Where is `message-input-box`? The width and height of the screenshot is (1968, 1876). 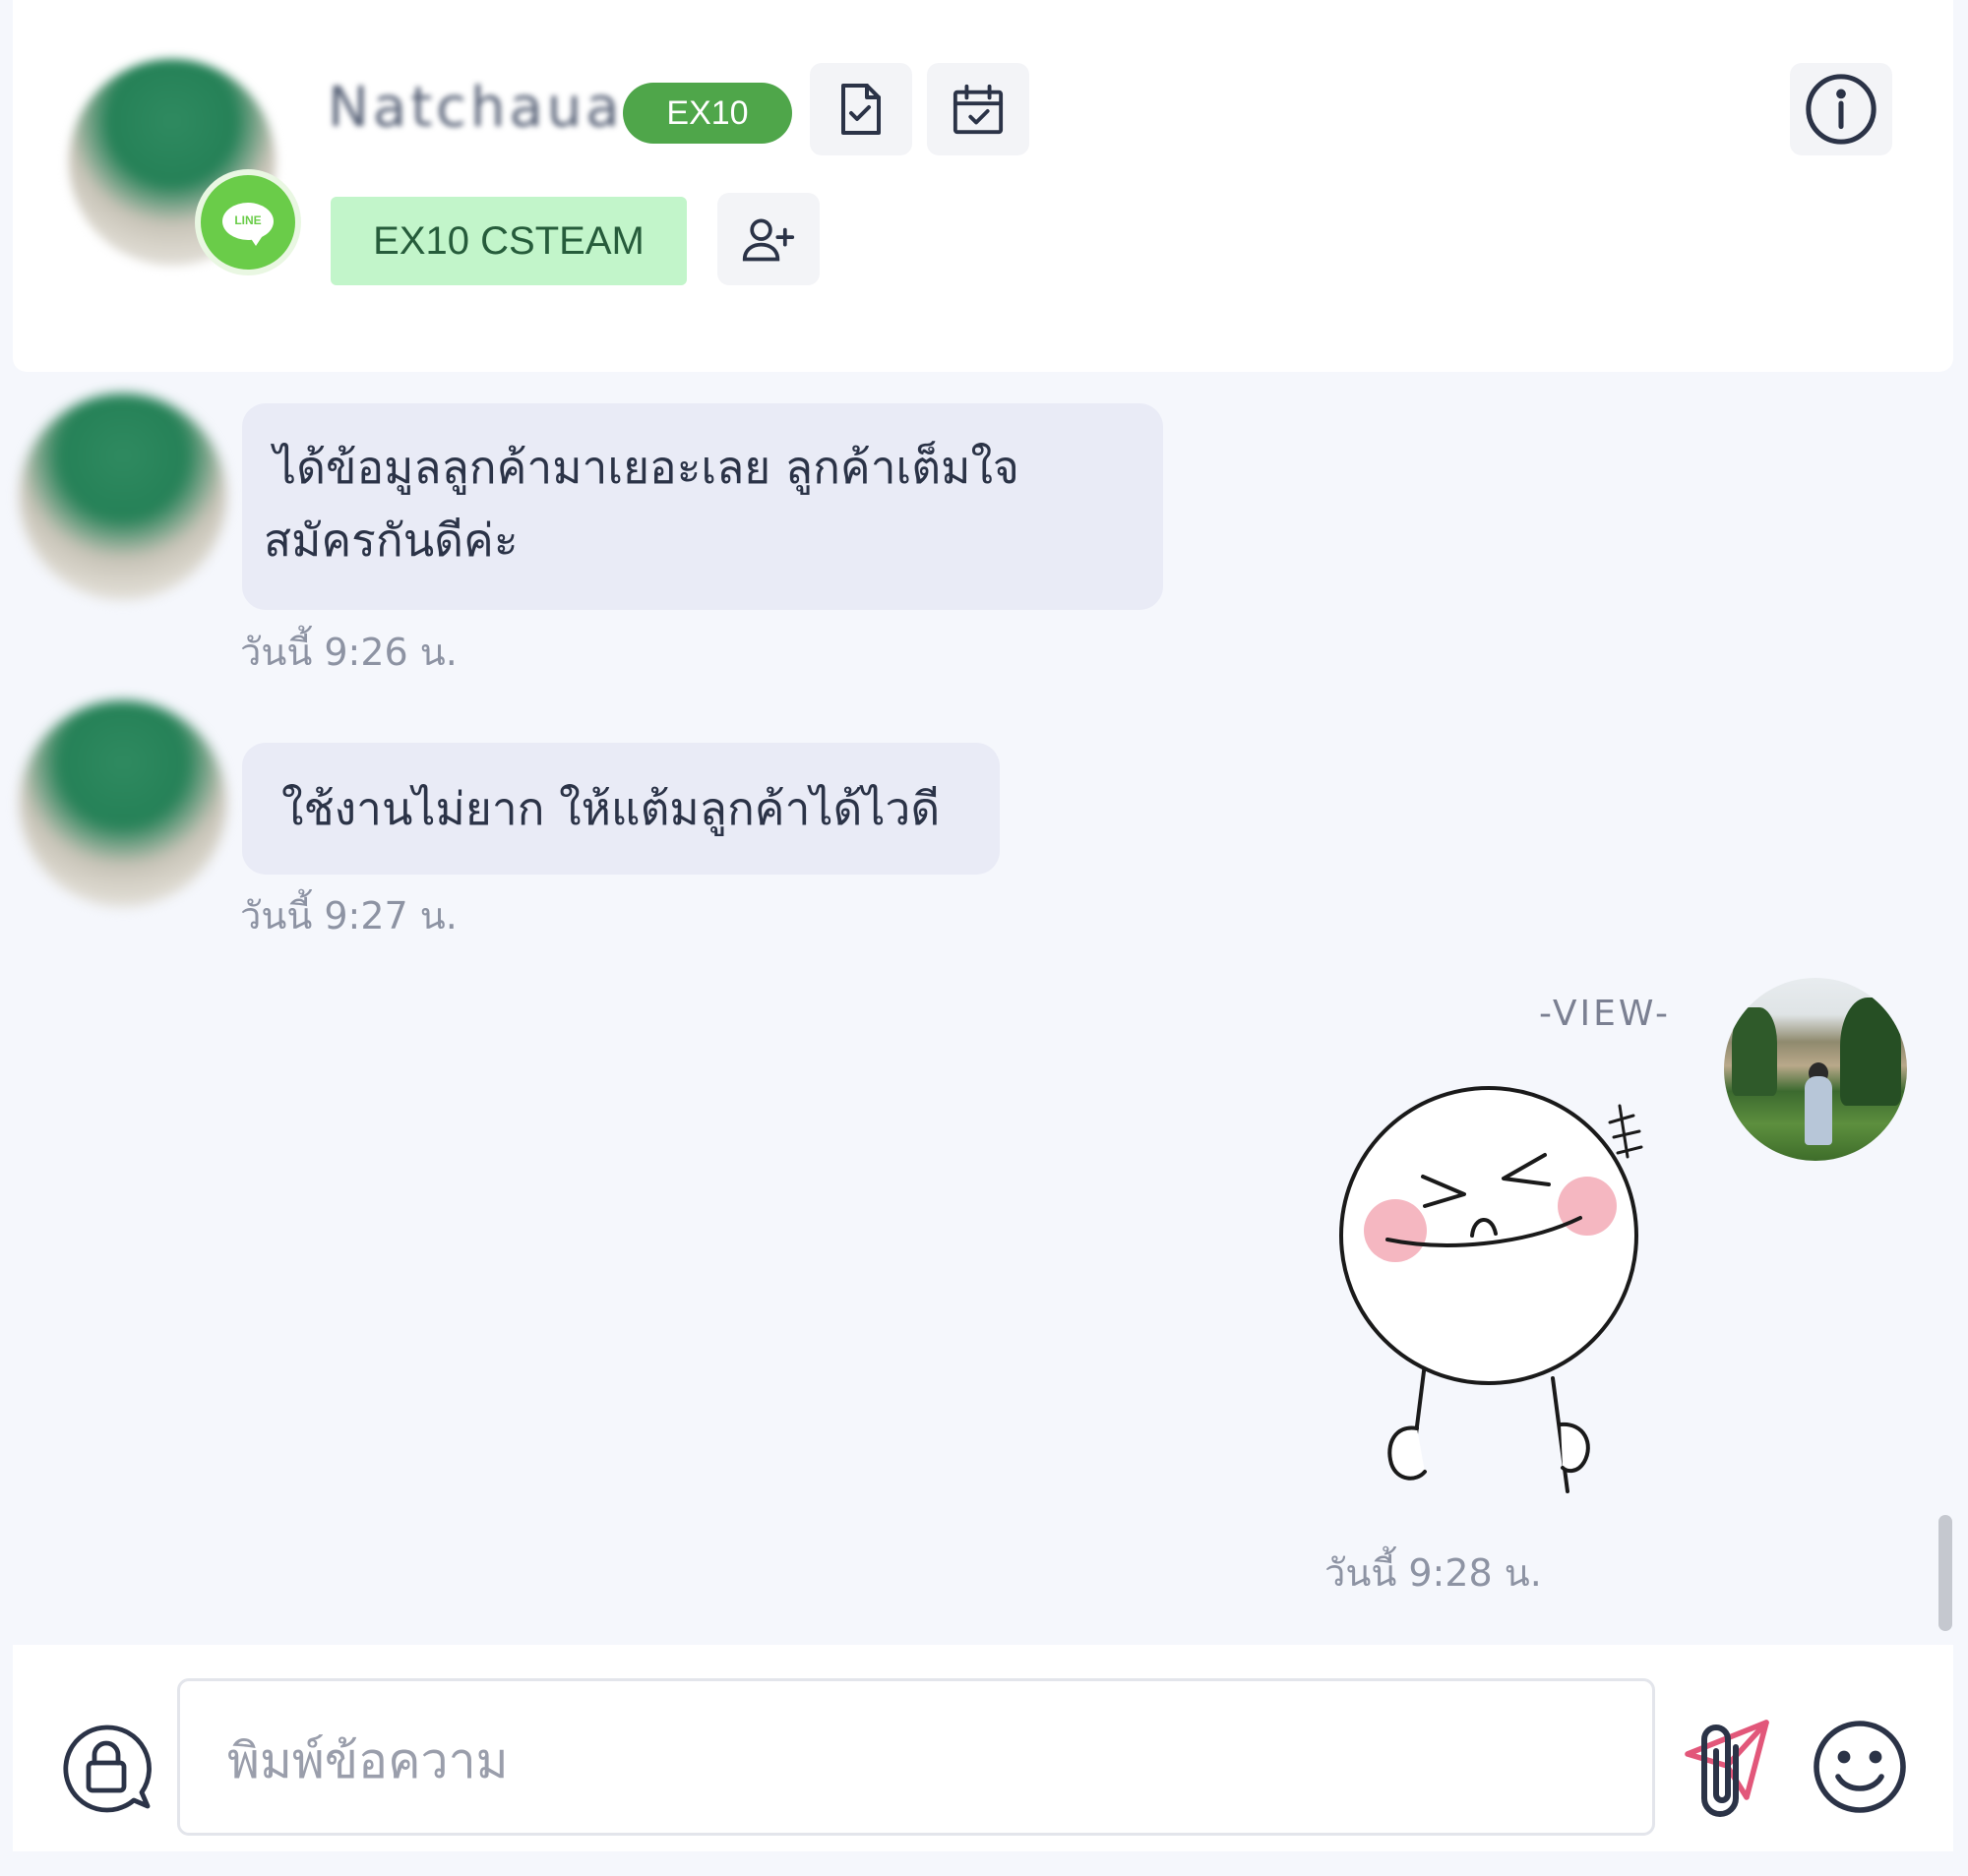
message-input-box is located at coordinates (973, 1757).